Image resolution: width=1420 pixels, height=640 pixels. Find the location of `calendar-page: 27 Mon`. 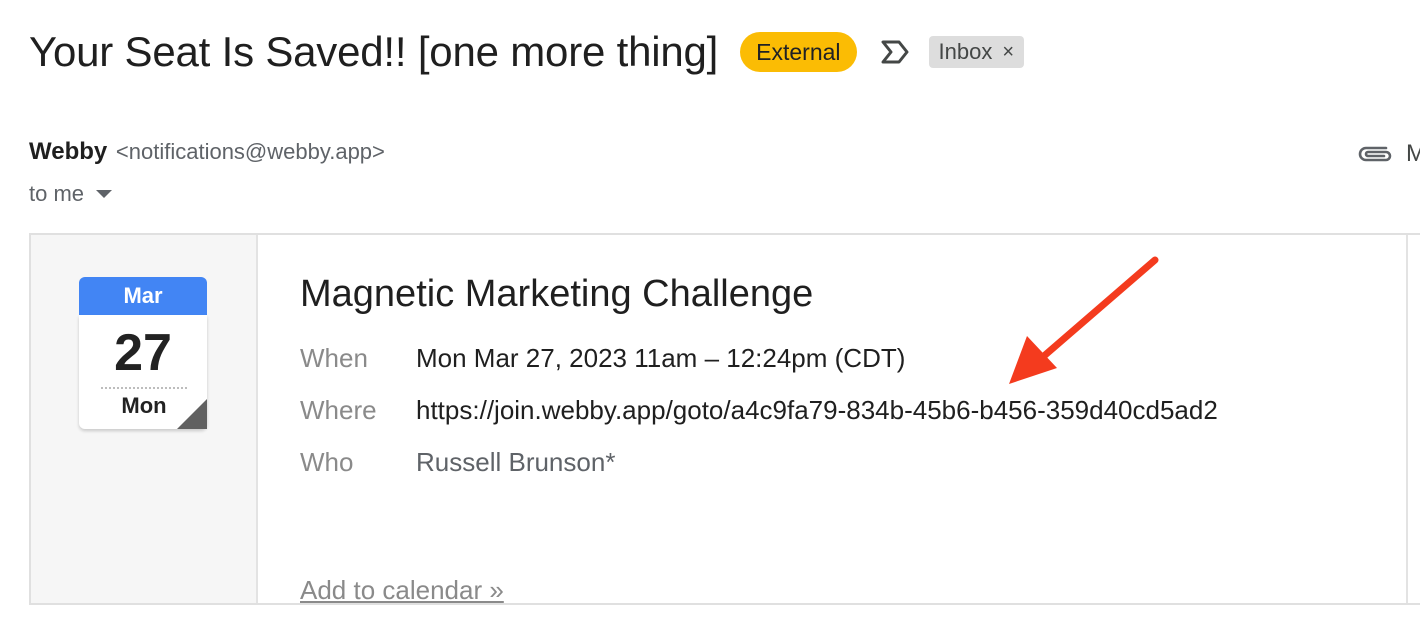

calendar-page: 27 Mon is located at coordinates (143, 372).